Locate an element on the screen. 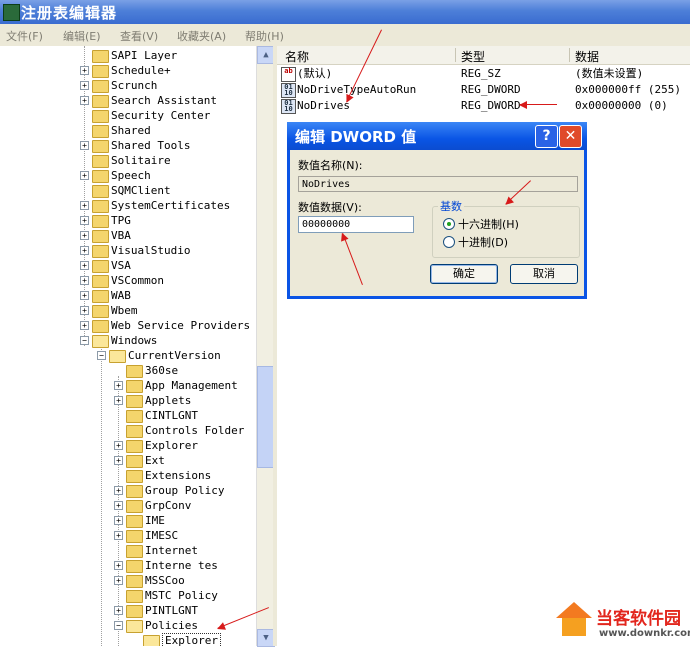 Image resolution: width=690 pixels, height=647 pixels. tree-item-label: VSCommon is located at coordinates (137, 280).